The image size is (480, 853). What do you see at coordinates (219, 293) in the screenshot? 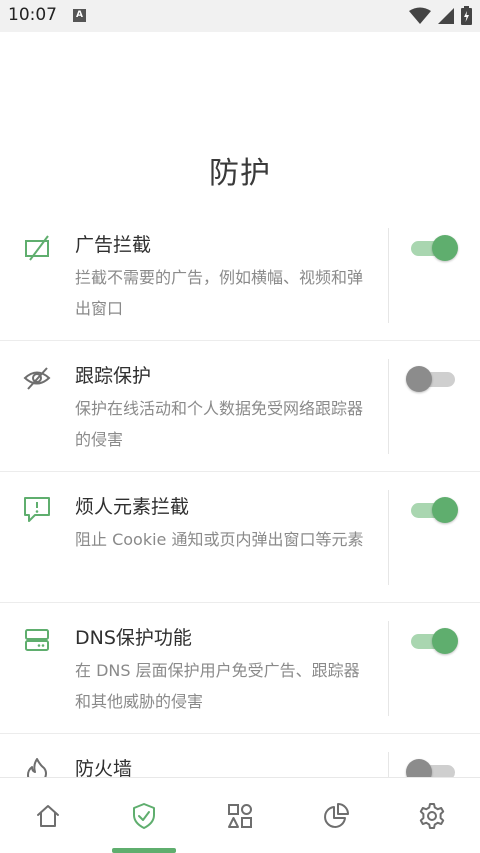
I see `feature-description: 拦截不需要的广告，例如横幅、视频和弹出窗口` at bounding box center [219, 293].